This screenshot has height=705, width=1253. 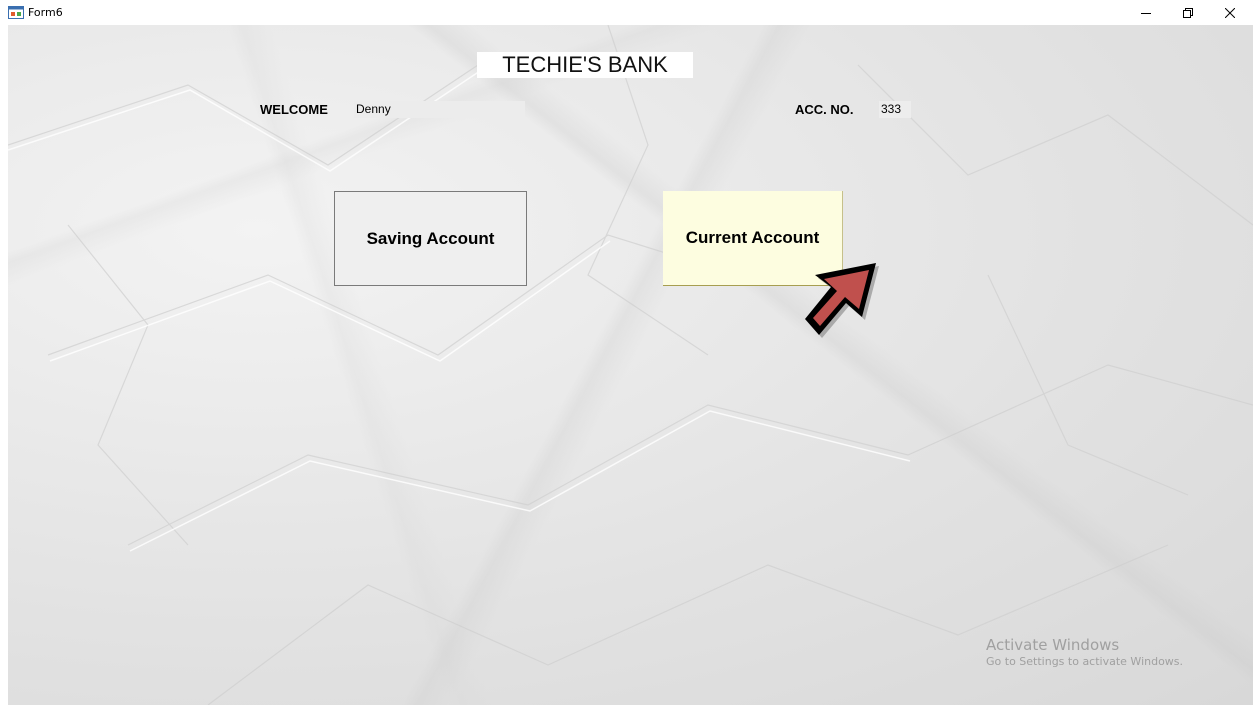 I want to click on window-title: Form6, so click(x=45, y=12).